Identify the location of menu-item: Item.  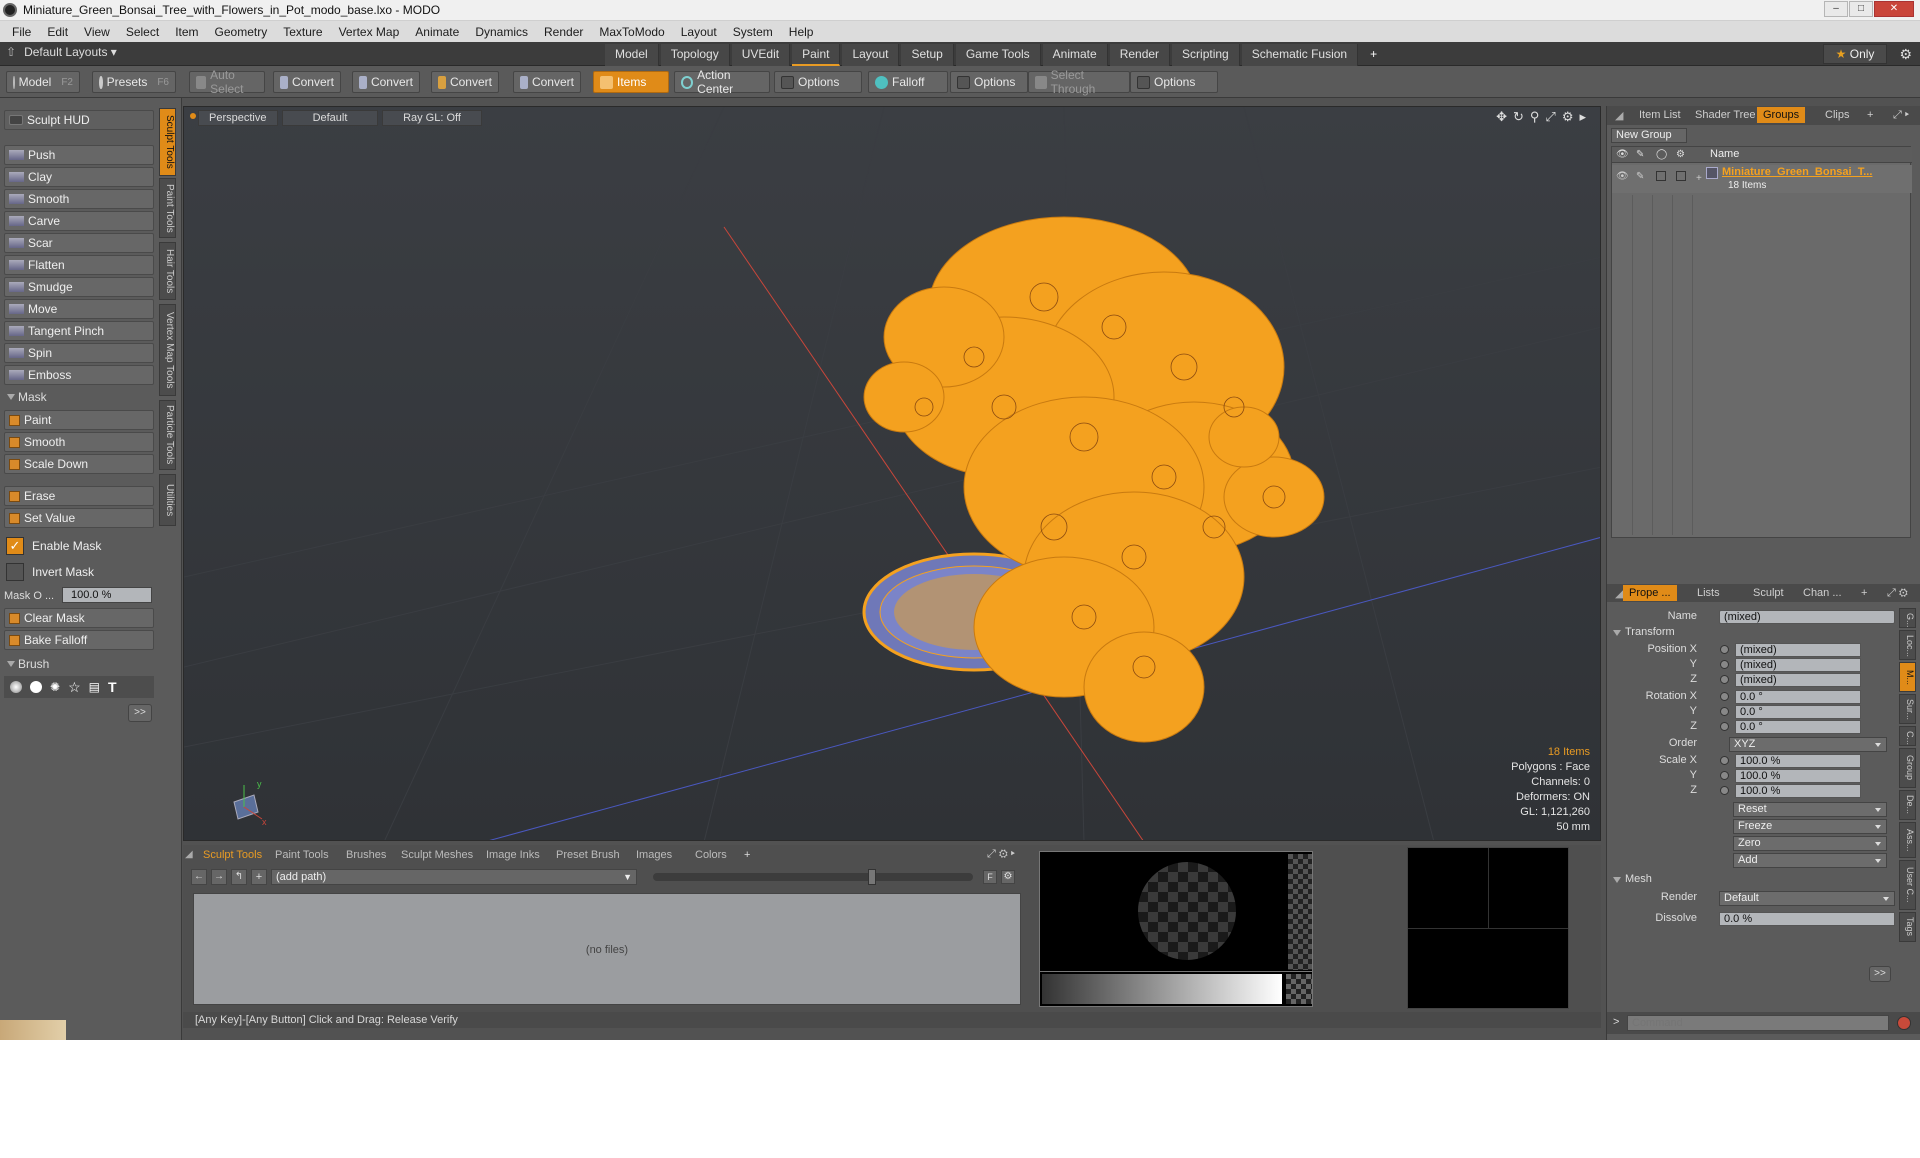
(186, 32).